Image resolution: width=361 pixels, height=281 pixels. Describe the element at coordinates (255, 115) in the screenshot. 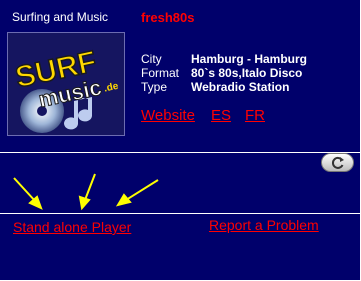

I see `language-fr-link: FR` at that location.